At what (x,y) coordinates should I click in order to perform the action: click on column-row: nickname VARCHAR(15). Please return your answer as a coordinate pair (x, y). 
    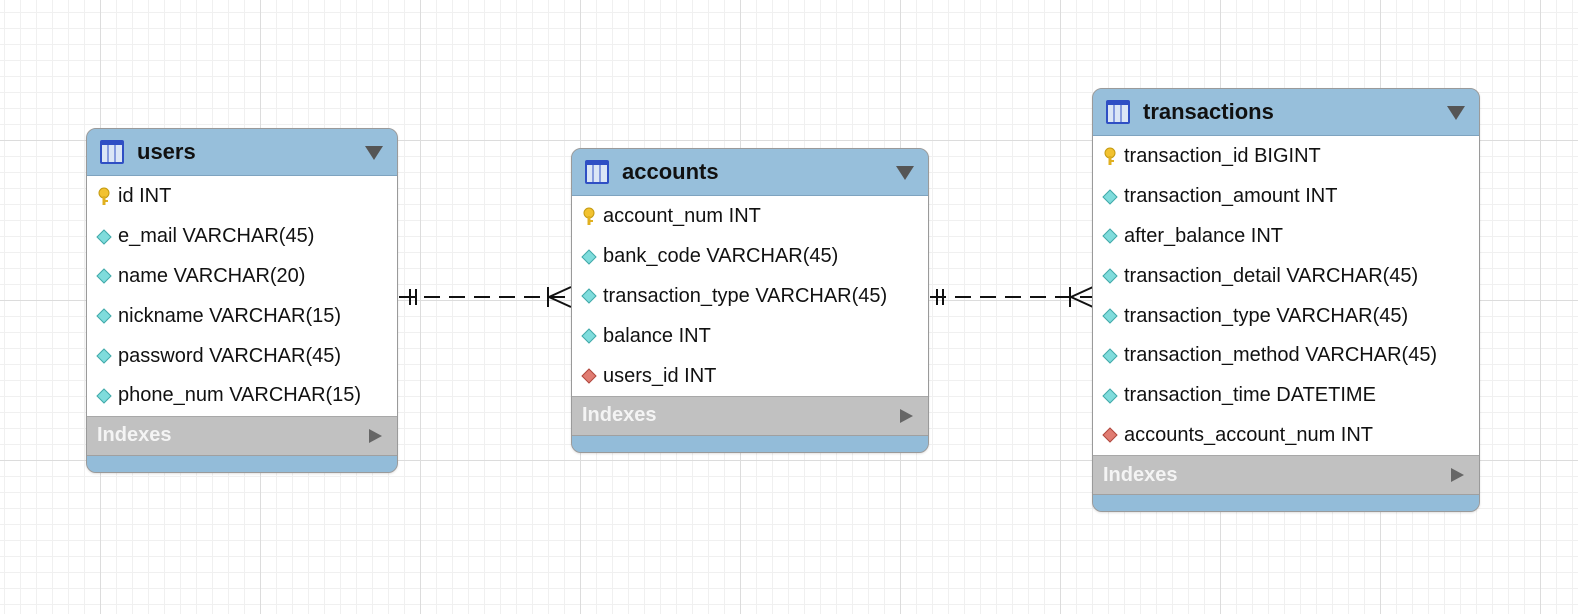
    Looking at the image, I should click on (242, 316).